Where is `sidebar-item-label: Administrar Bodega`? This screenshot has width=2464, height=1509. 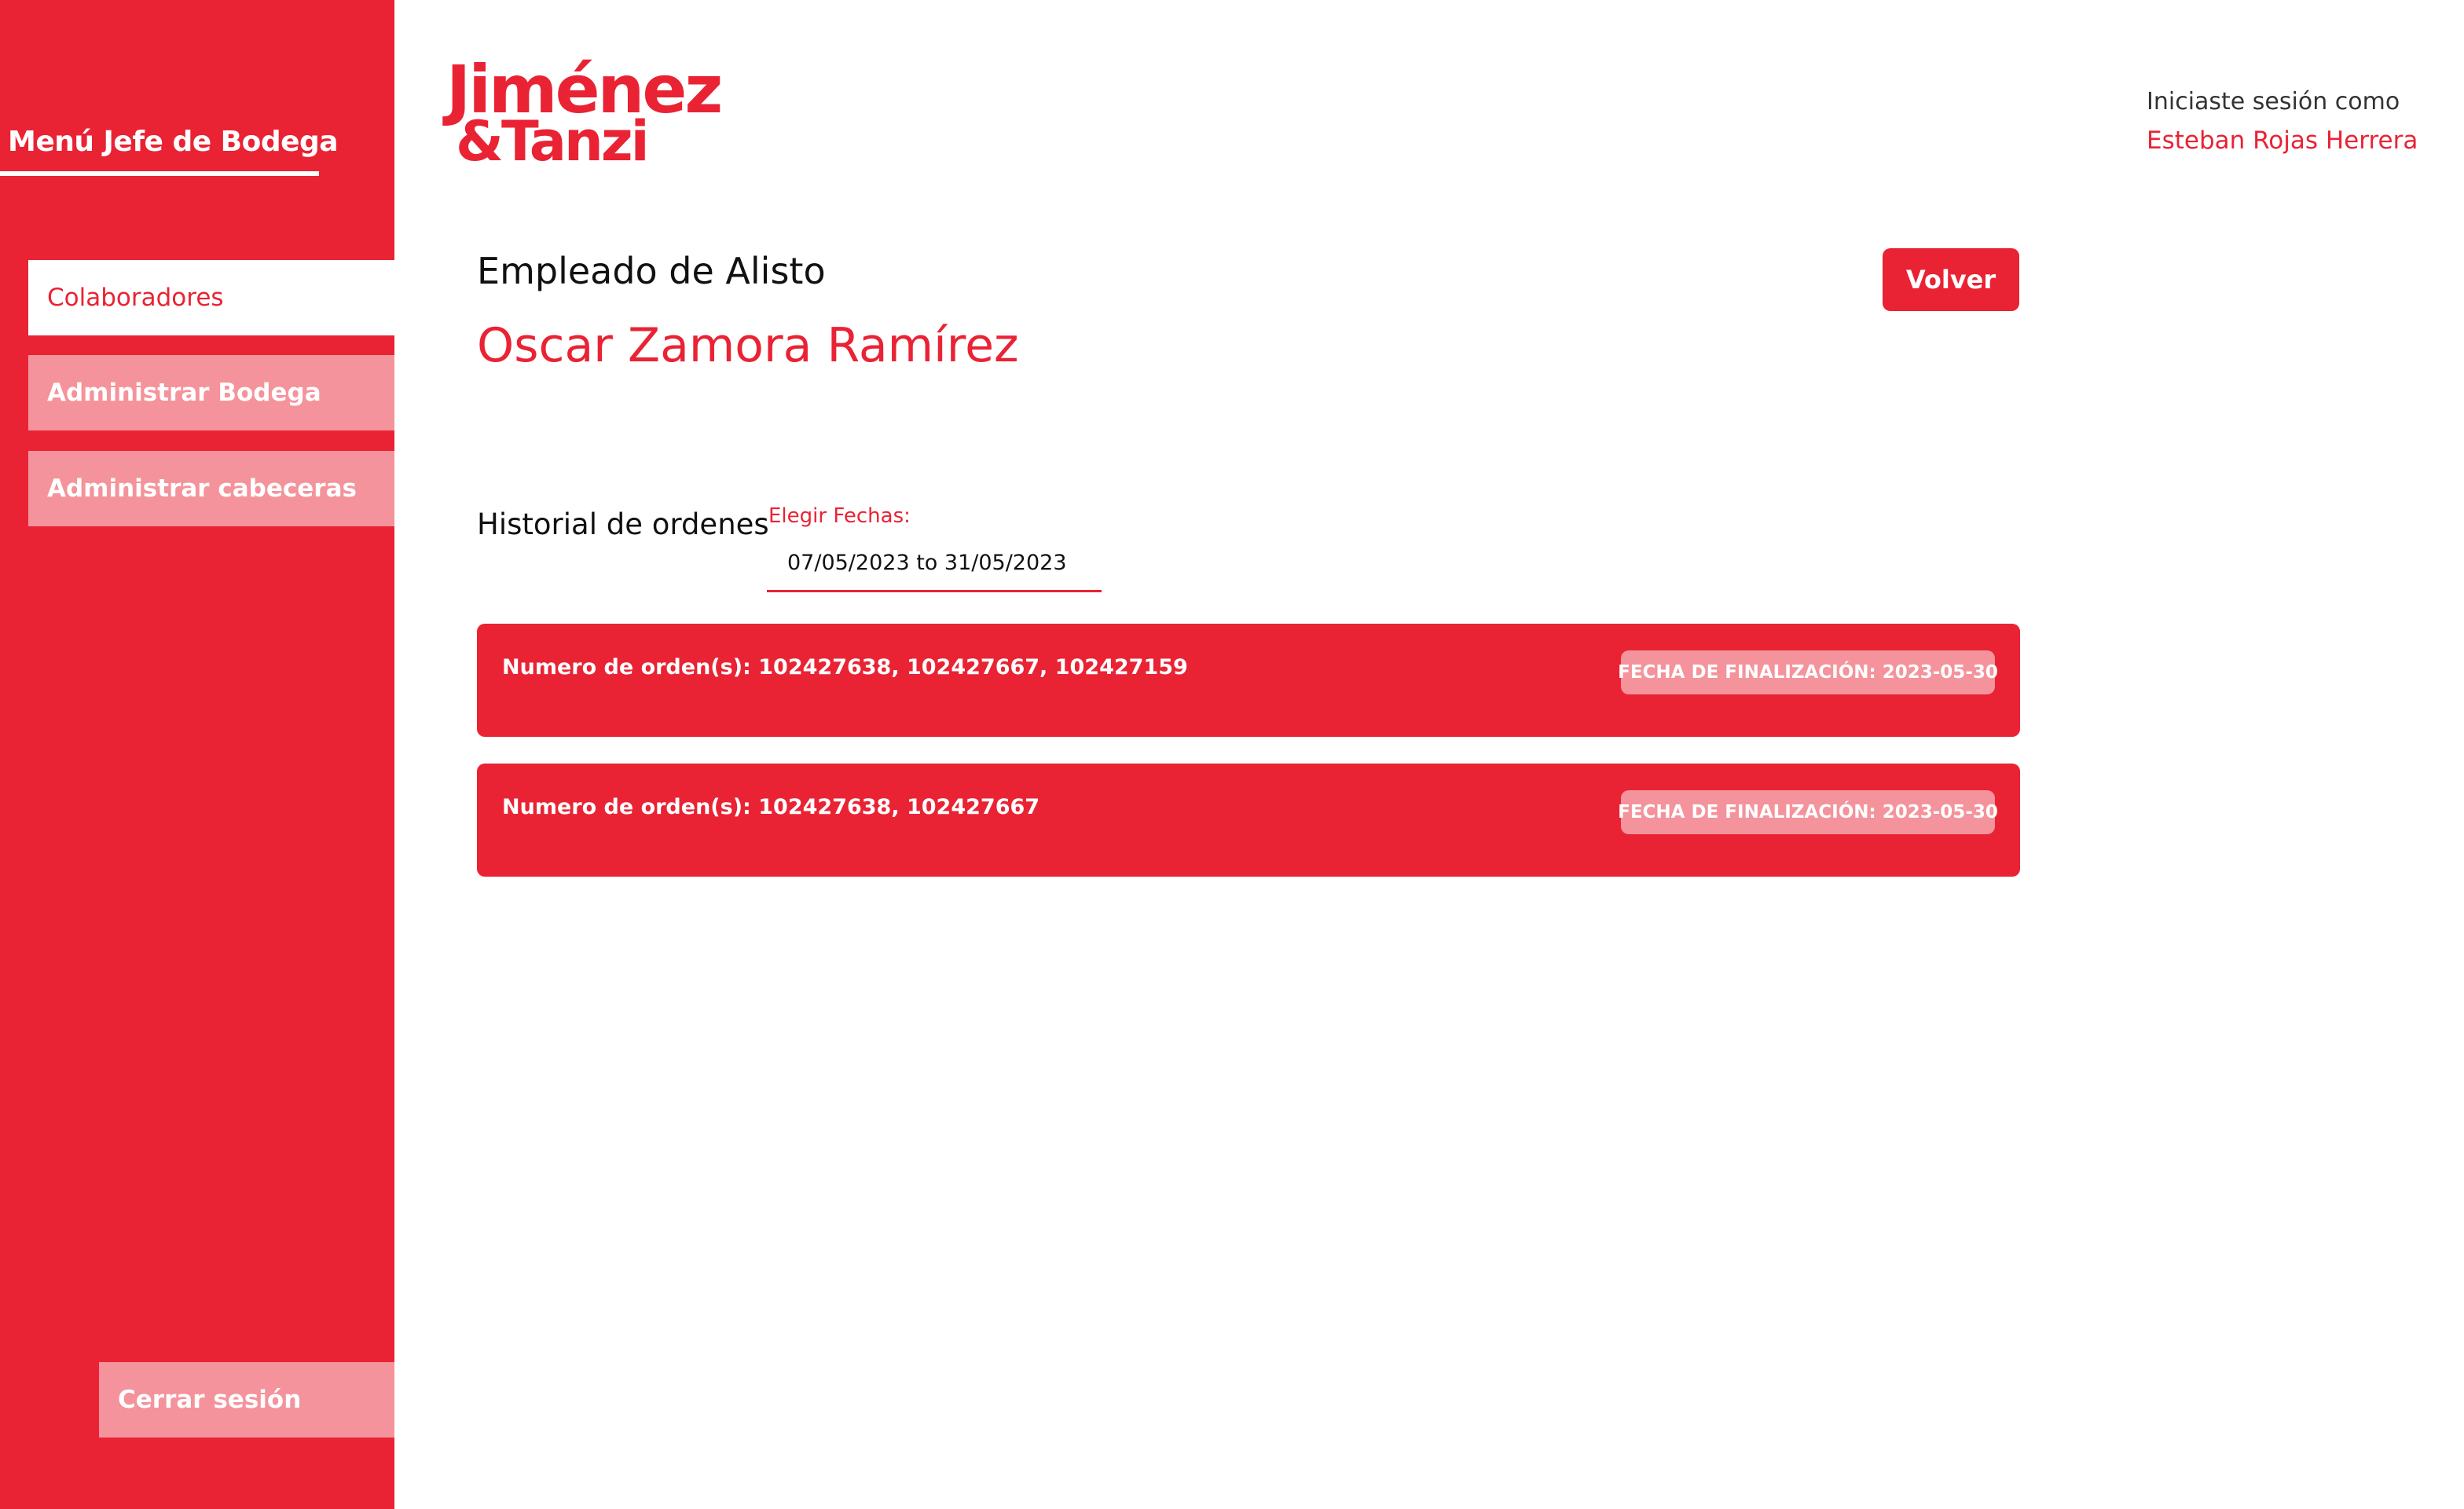 sidebar-item-label: Administrar Bodega is located at coordinates (184, 393).